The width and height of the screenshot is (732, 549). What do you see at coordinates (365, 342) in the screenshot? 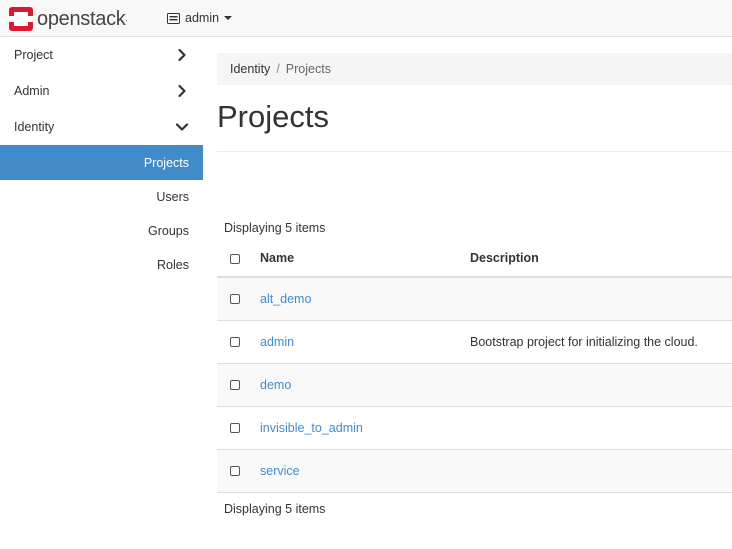
I see `name-cell: admin` at bounding box center [365, 342].